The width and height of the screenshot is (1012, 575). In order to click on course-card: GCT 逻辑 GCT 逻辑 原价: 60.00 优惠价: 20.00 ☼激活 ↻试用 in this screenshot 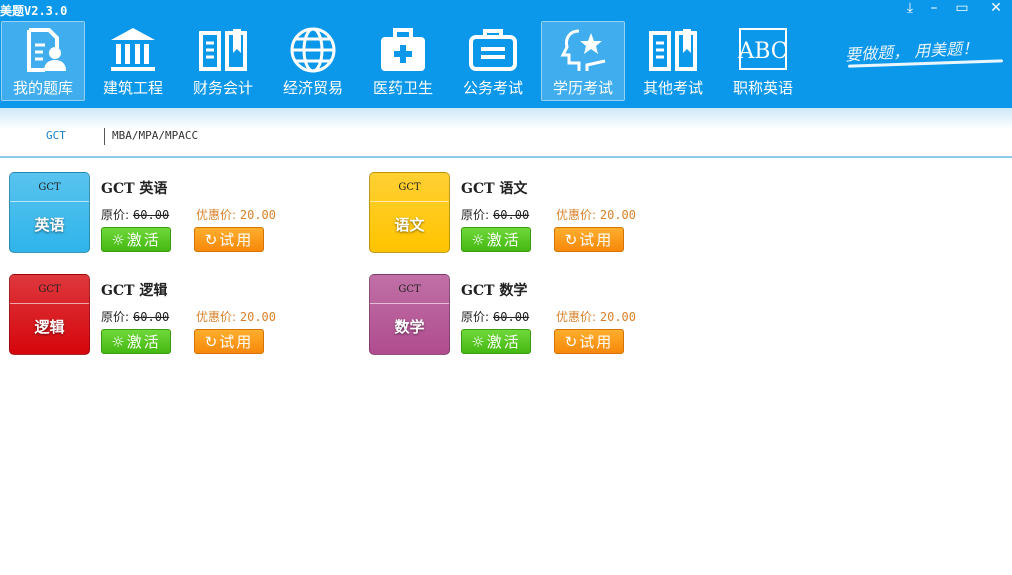, I will do `click(189, 315)`.